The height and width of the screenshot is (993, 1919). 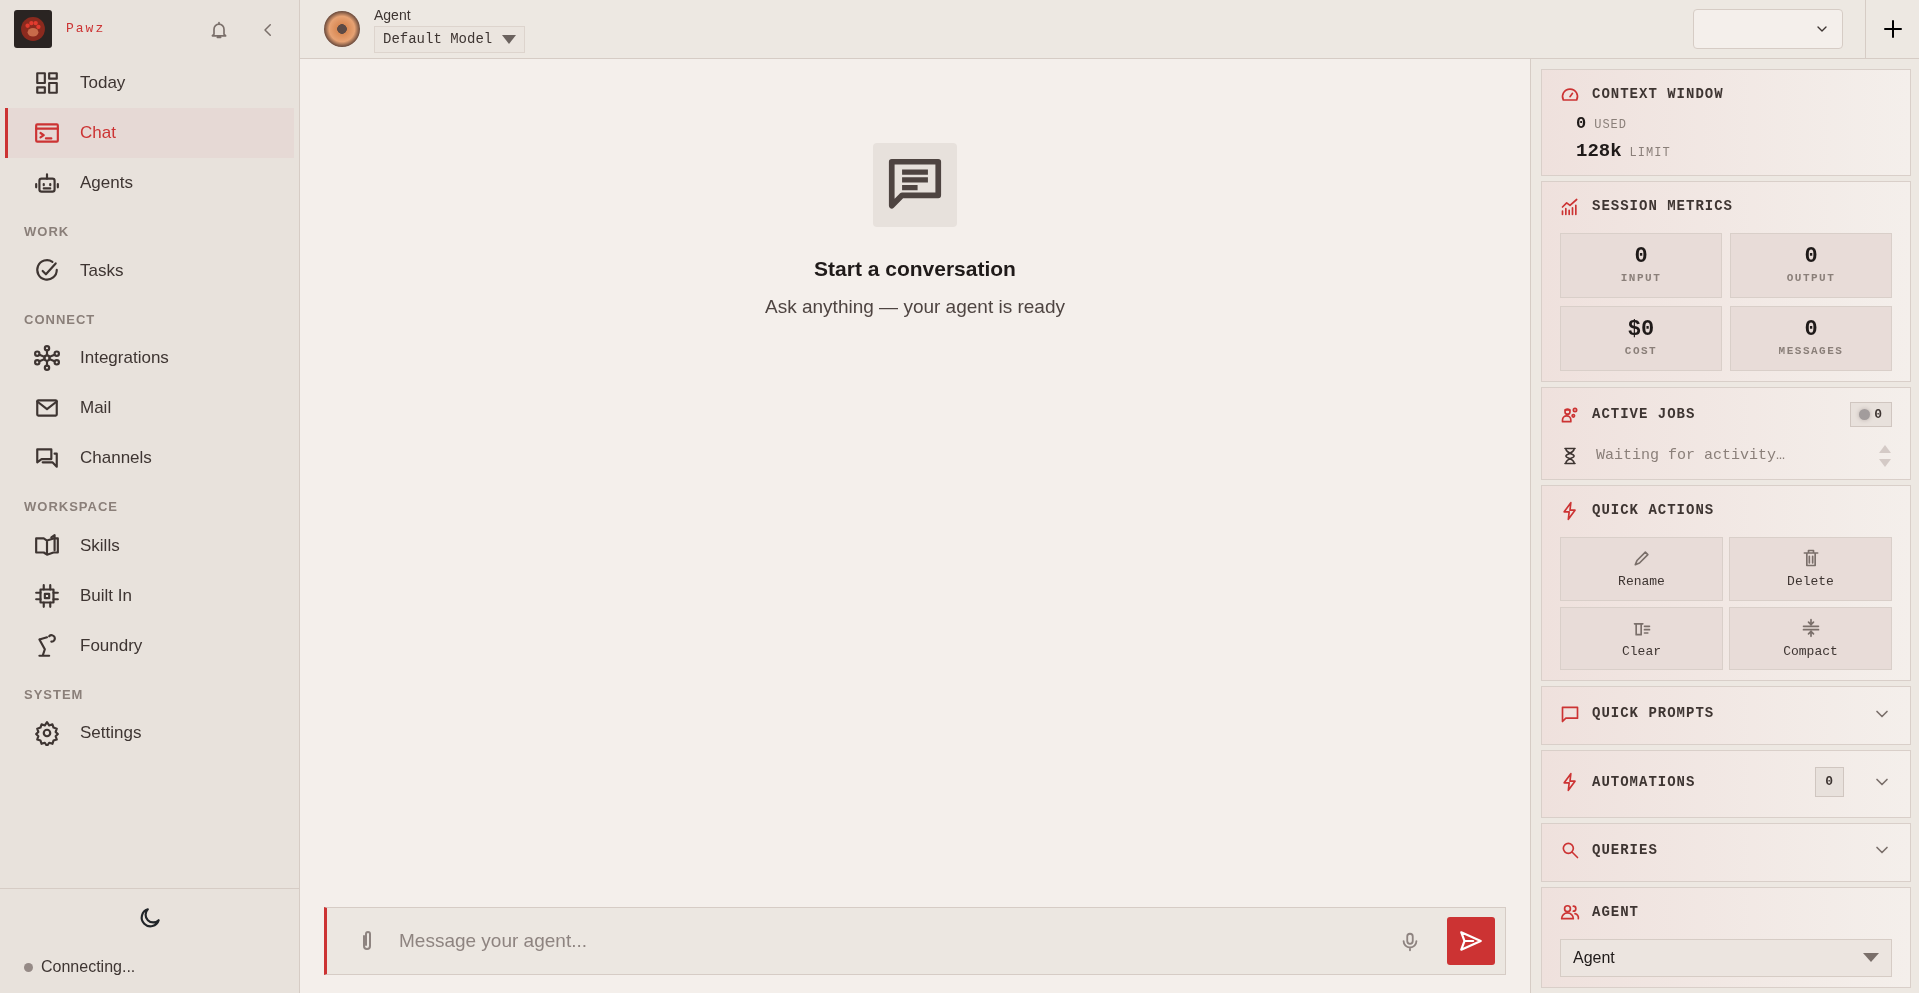 What do you see at coordinates (915, 269) in the screenshot?
I see `empty-state-title: Start a conversation` at bounding box center [915, 269].